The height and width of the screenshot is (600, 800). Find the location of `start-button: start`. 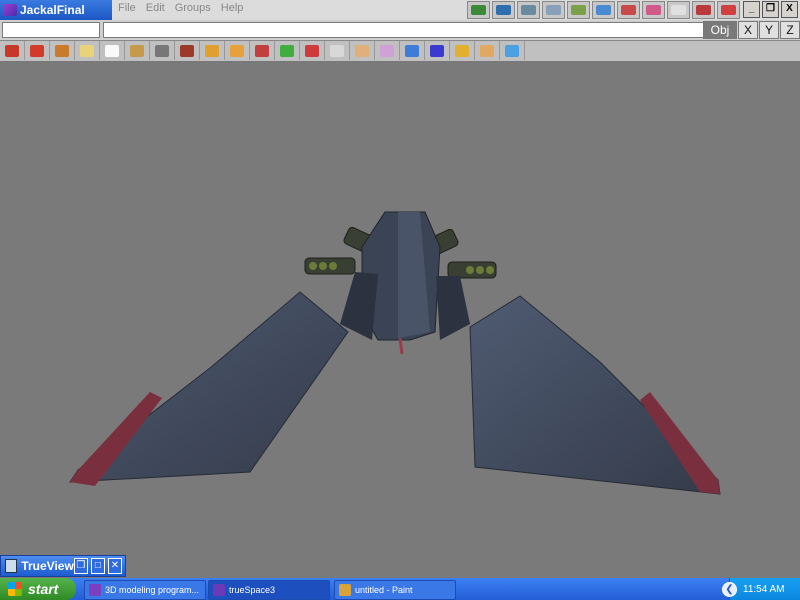

start-button: start is located at coordinates (38, 589).